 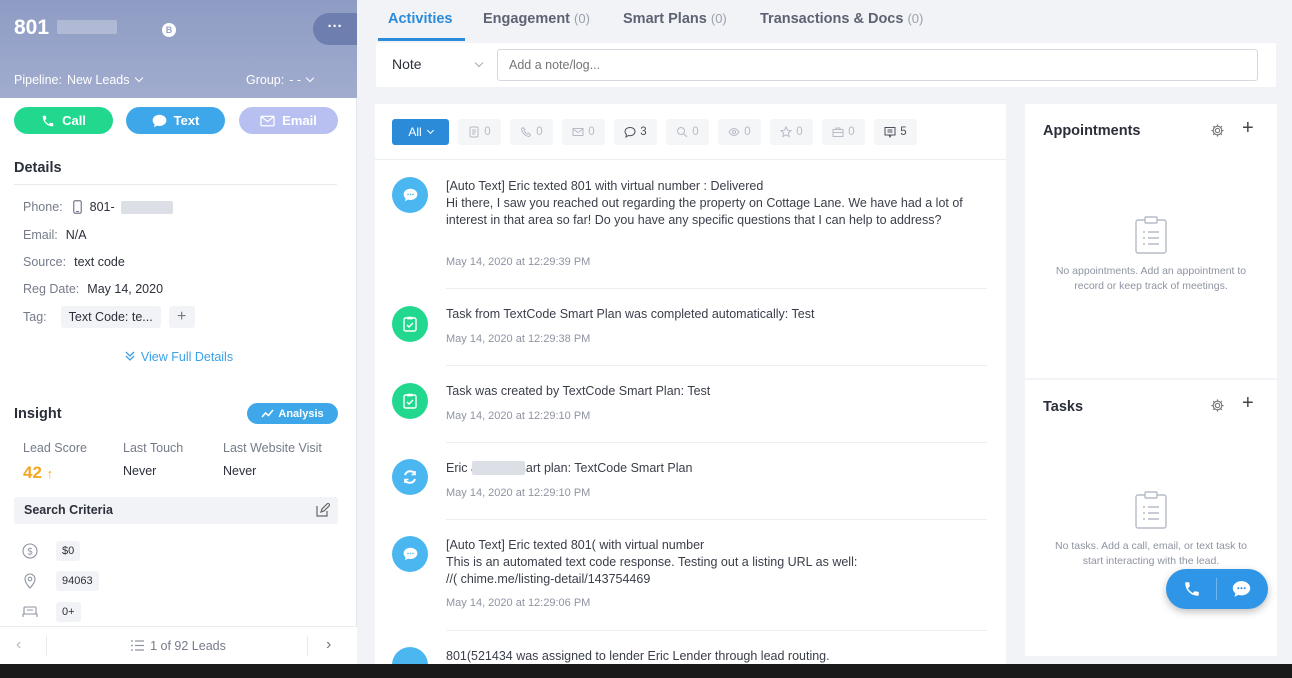 I want to click on filter-searches: 0, so click(x=687, y=132).